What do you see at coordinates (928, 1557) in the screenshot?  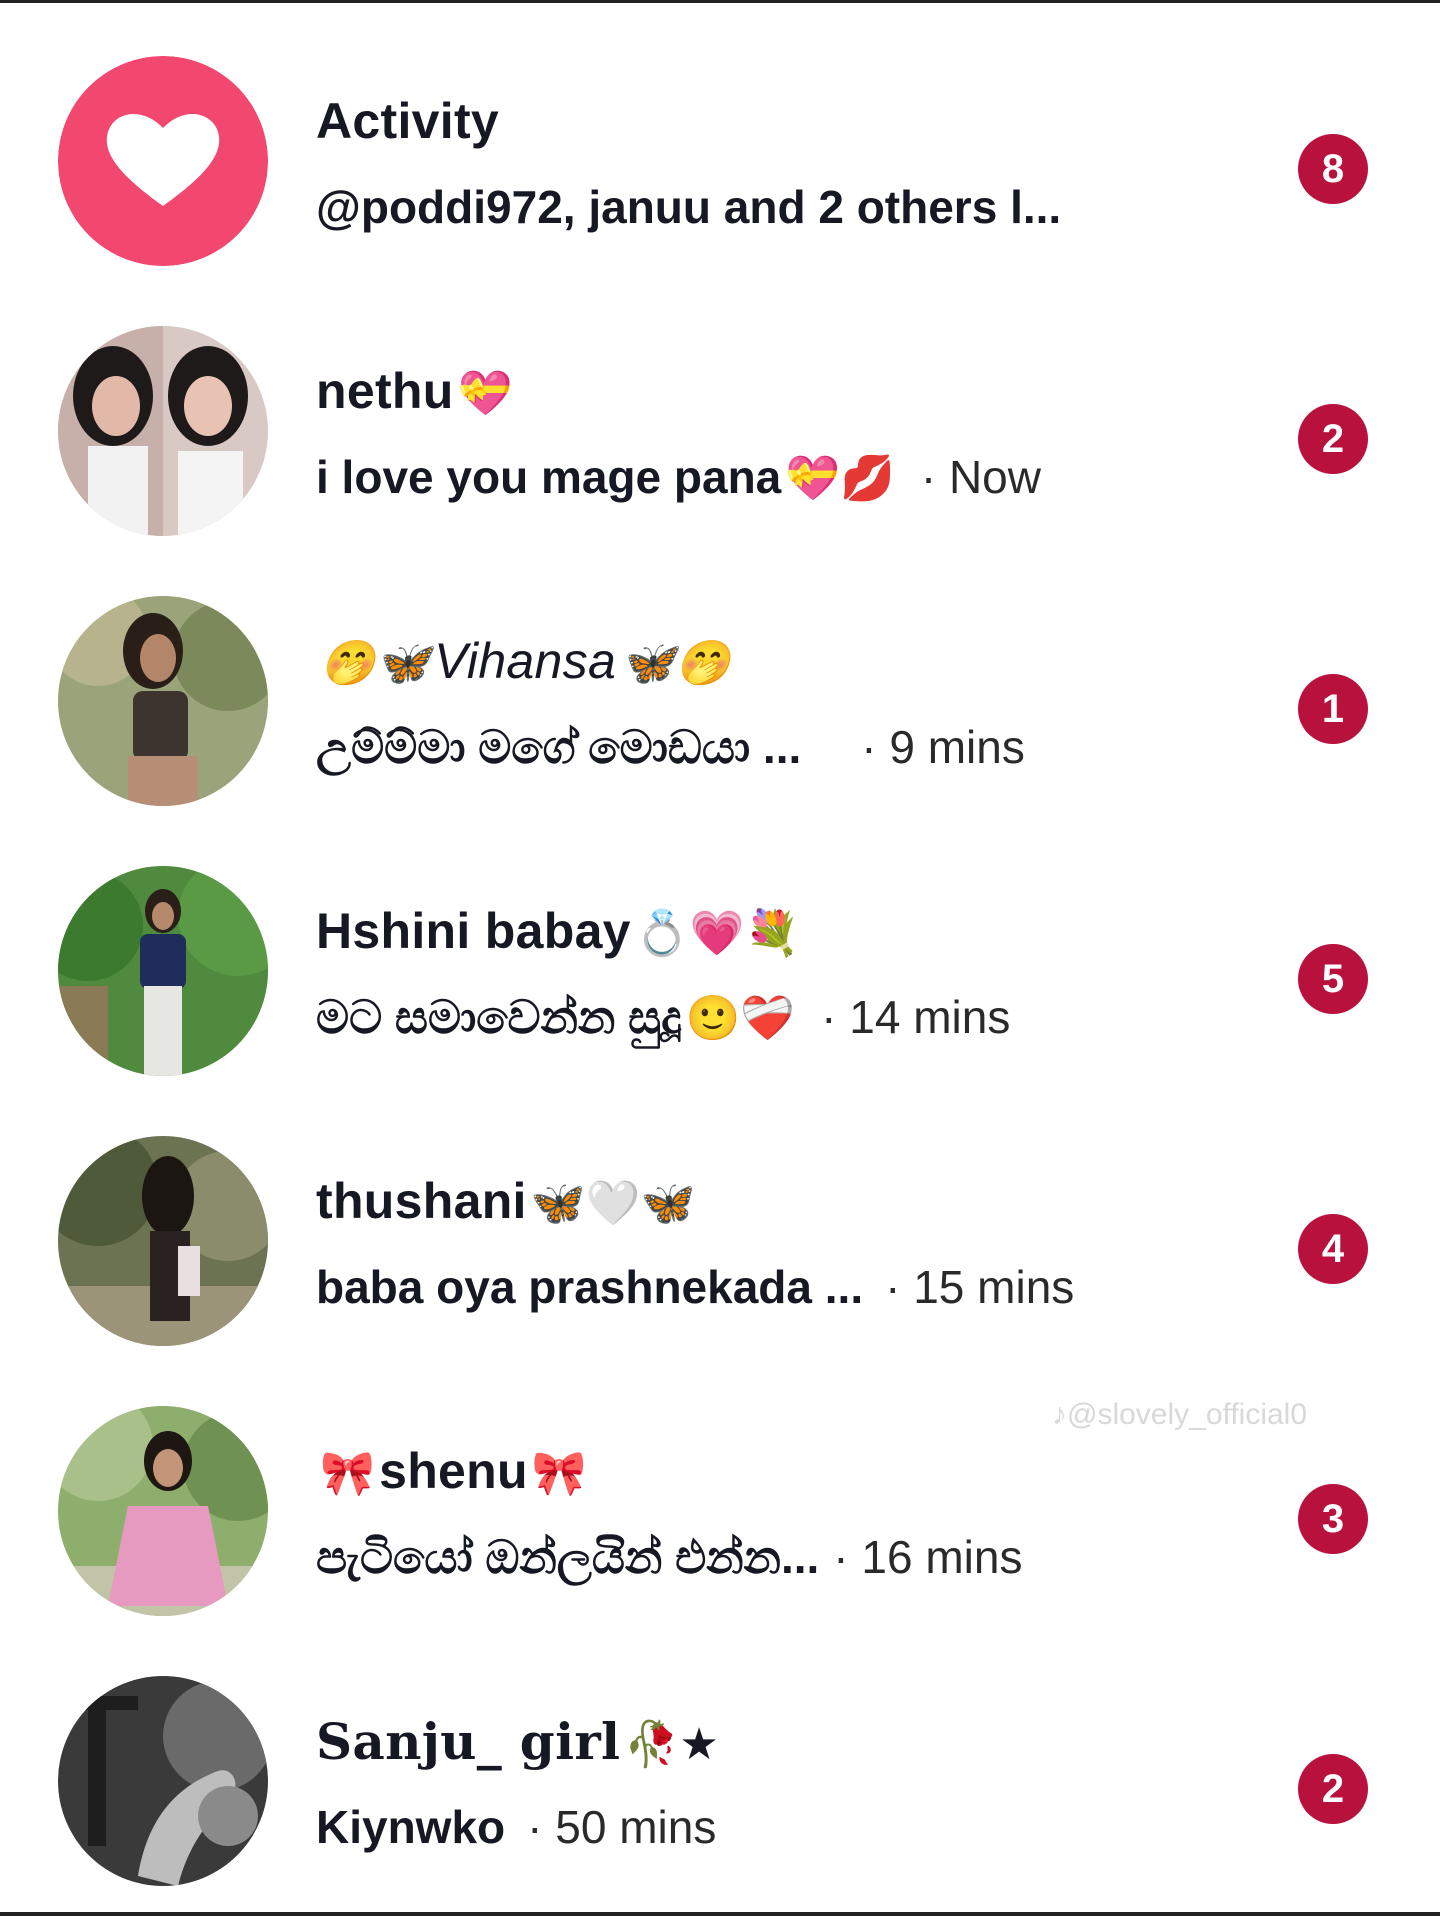 I see `timestamp: · 16 mins` at bounding box center [928, 1557].